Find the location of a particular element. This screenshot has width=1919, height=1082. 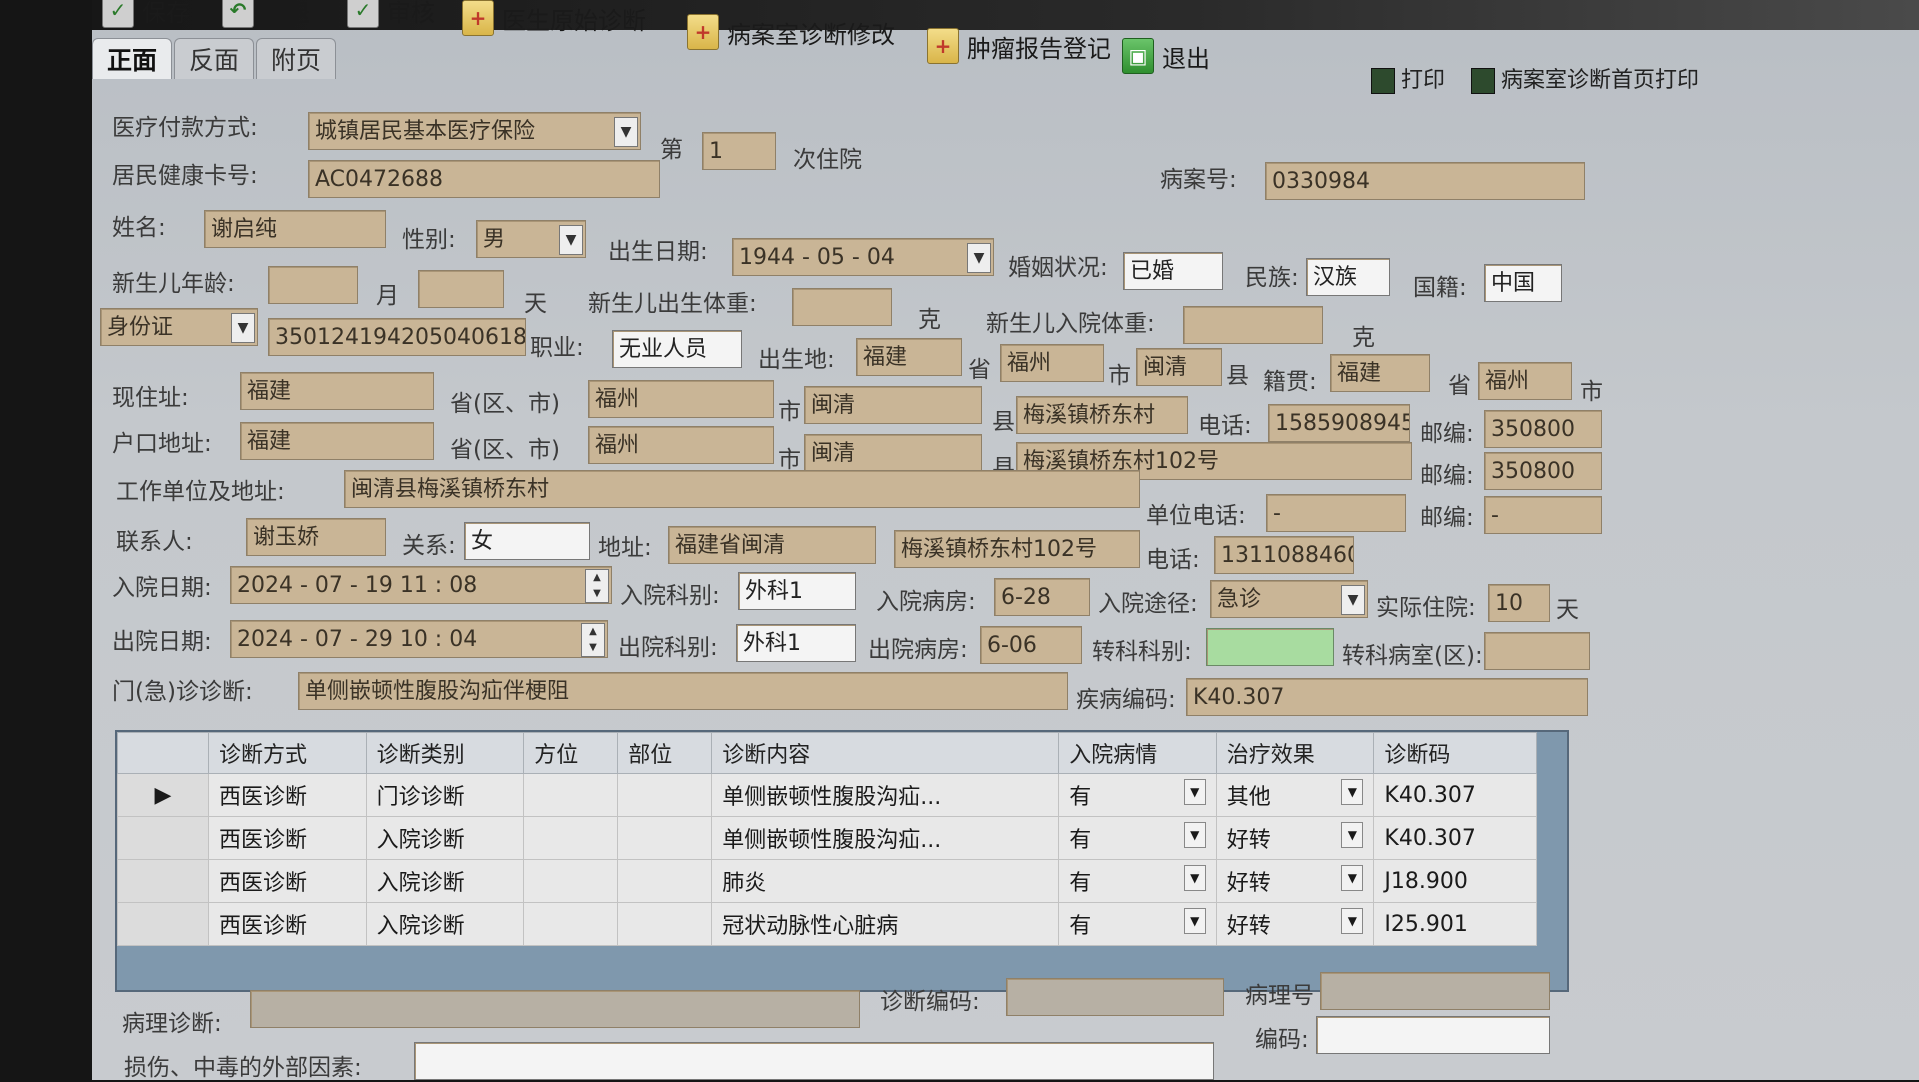

newborn-age-day-field is located at coordinates (461, 289).